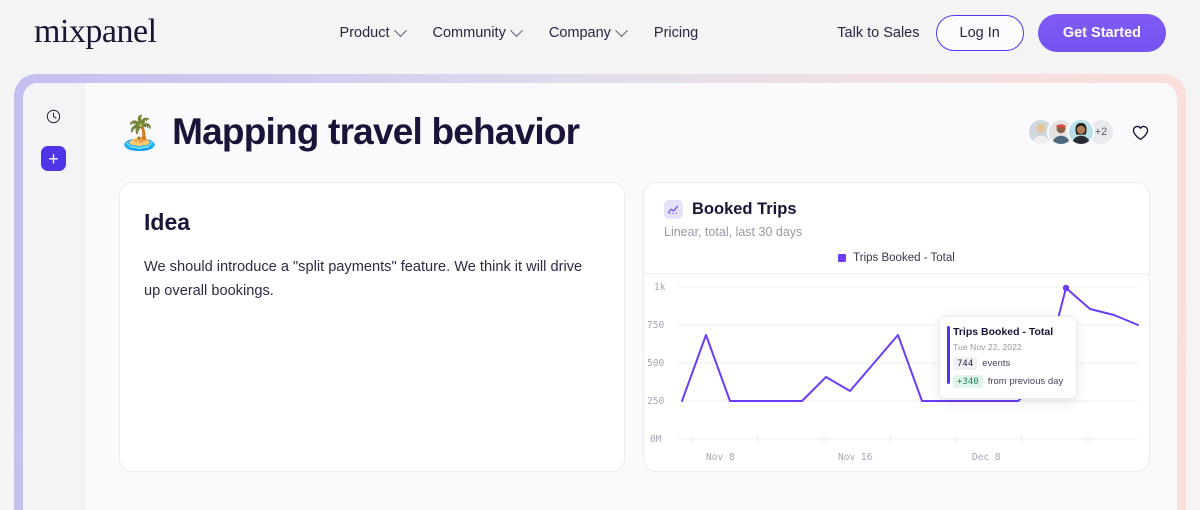  Describe the element at coordinates (744, 209) in the screenshot. I see `chart-title: Booked Trips` at that location.